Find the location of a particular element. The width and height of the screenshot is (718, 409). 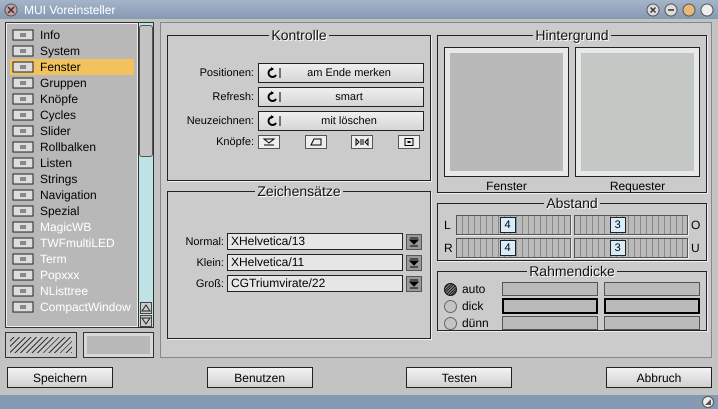

sidebar-item: Listen is located at coordinates (72, 163).